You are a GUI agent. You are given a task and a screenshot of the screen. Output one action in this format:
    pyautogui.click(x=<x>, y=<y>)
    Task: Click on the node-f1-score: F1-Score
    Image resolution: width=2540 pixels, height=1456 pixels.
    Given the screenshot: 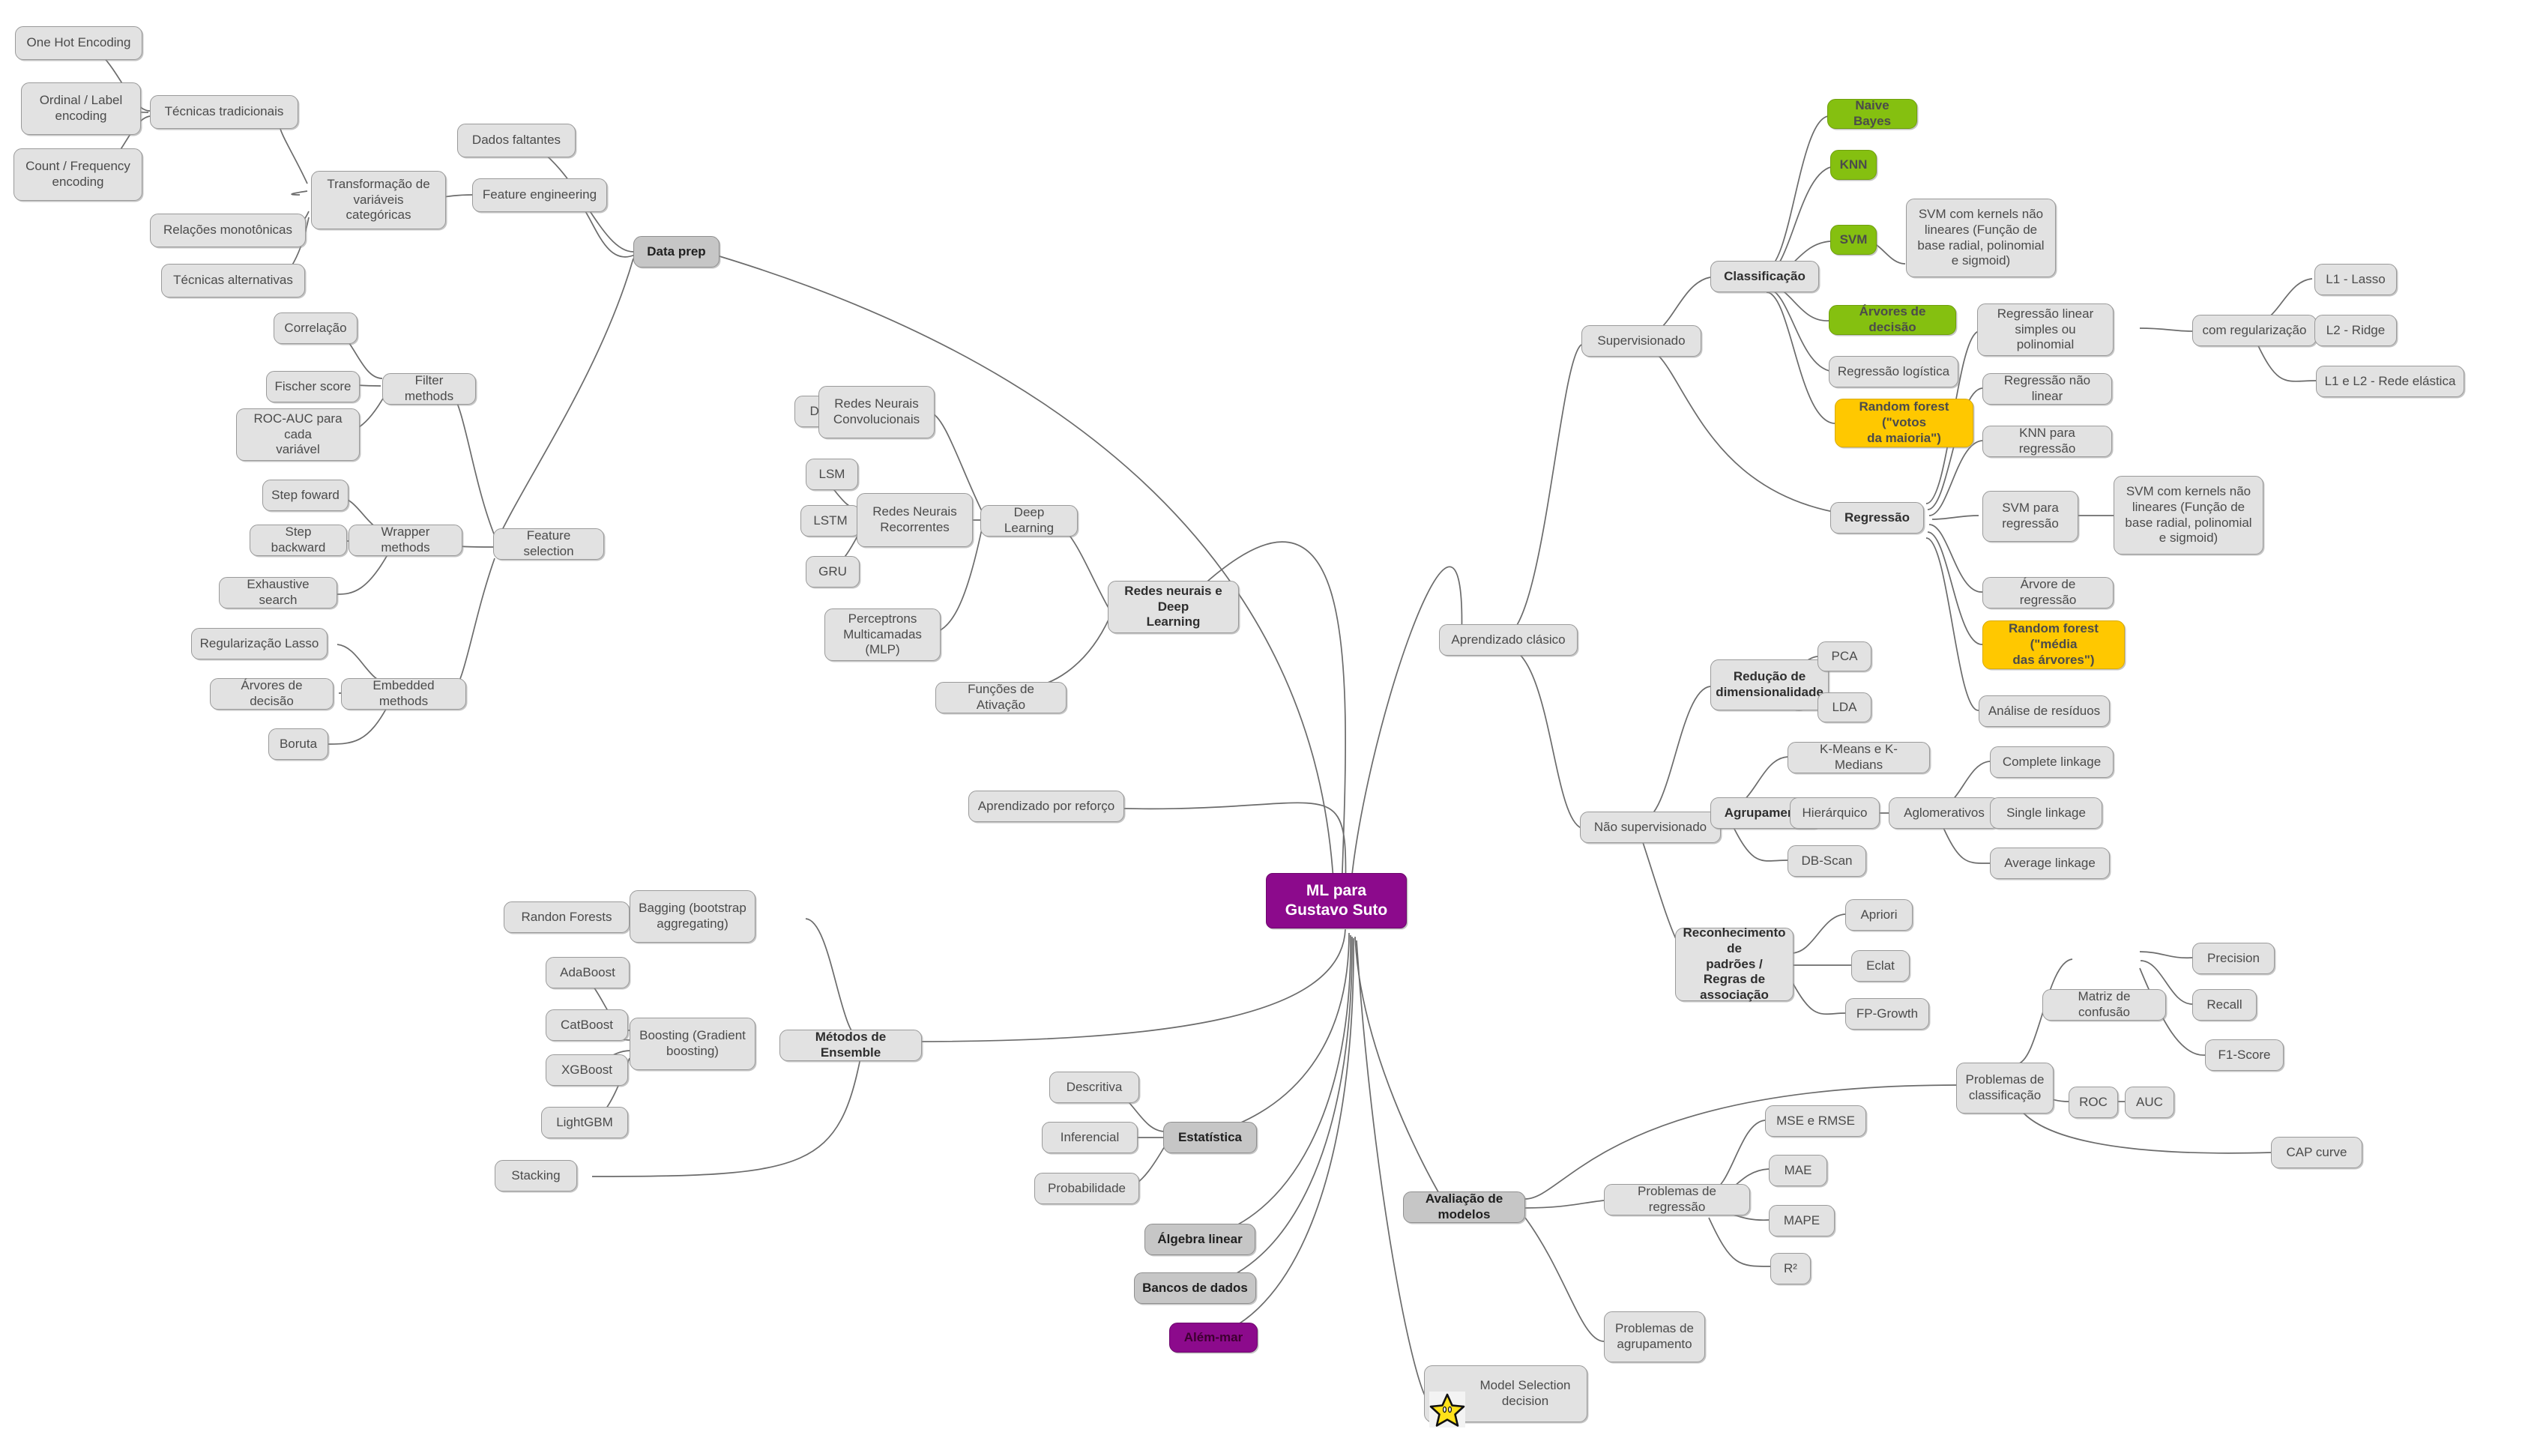 What is the action you would take?
    pyautogui.click(x=2244, y=1055)
    